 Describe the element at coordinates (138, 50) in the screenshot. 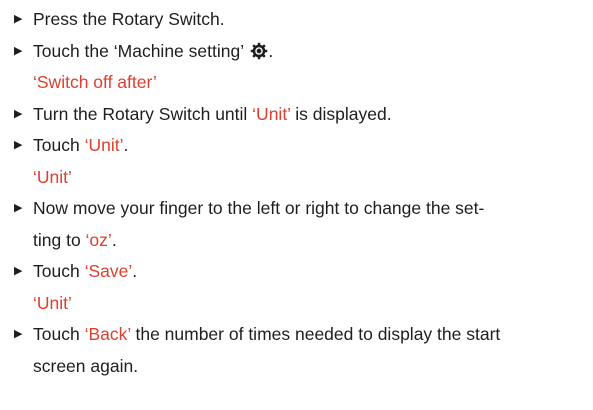

I see `step-text: Touch the ‘Machine setting’` at that location.